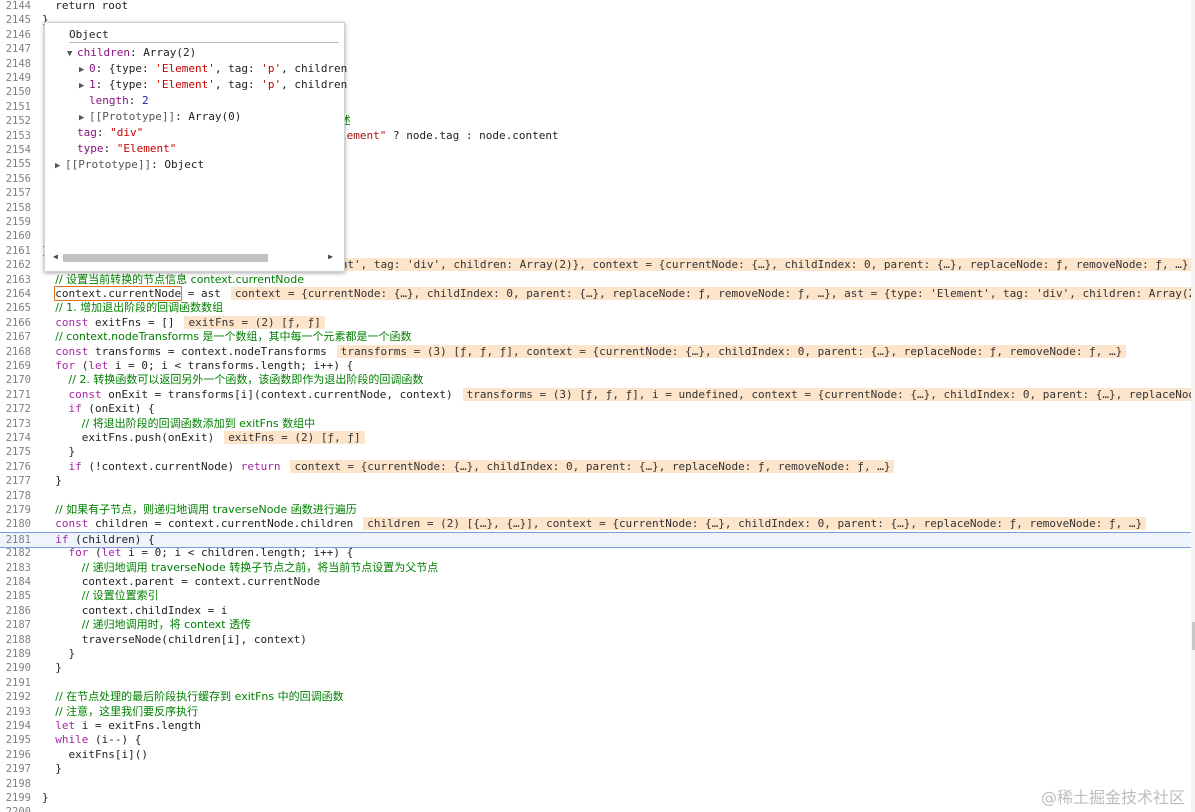 The width and height of the screenshot is (1195, 812). What do you see at coordinates (15, 784) in the screenshot?
I see `line-number: 2198` at bounding box center [15, 784].